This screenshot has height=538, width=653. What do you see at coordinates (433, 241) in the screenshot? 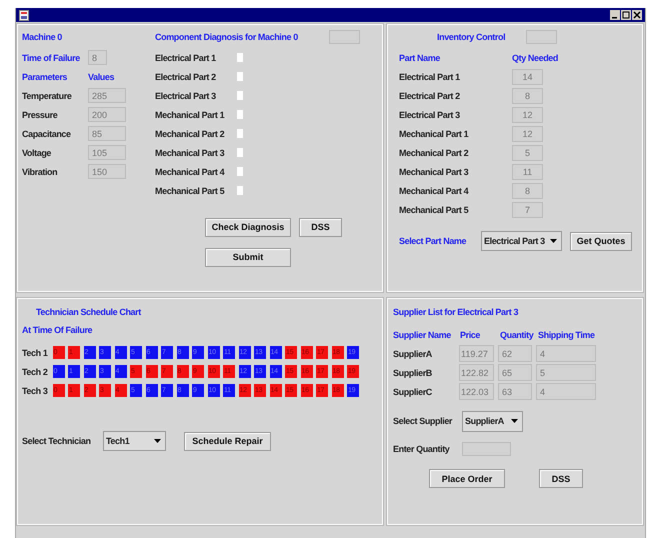
I see `field-label: Select Part Name` at bounding box center [433, 241].